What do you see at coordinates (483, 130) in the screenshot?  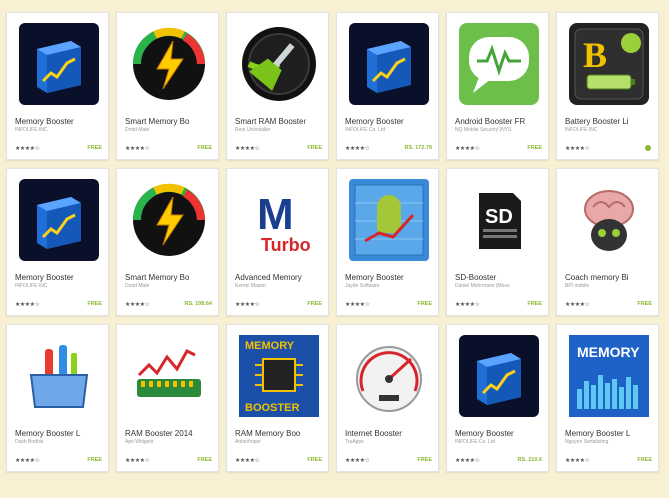 I see `app-developer: NQ Mobile Security (NYS` at bounding box center [483, 130].